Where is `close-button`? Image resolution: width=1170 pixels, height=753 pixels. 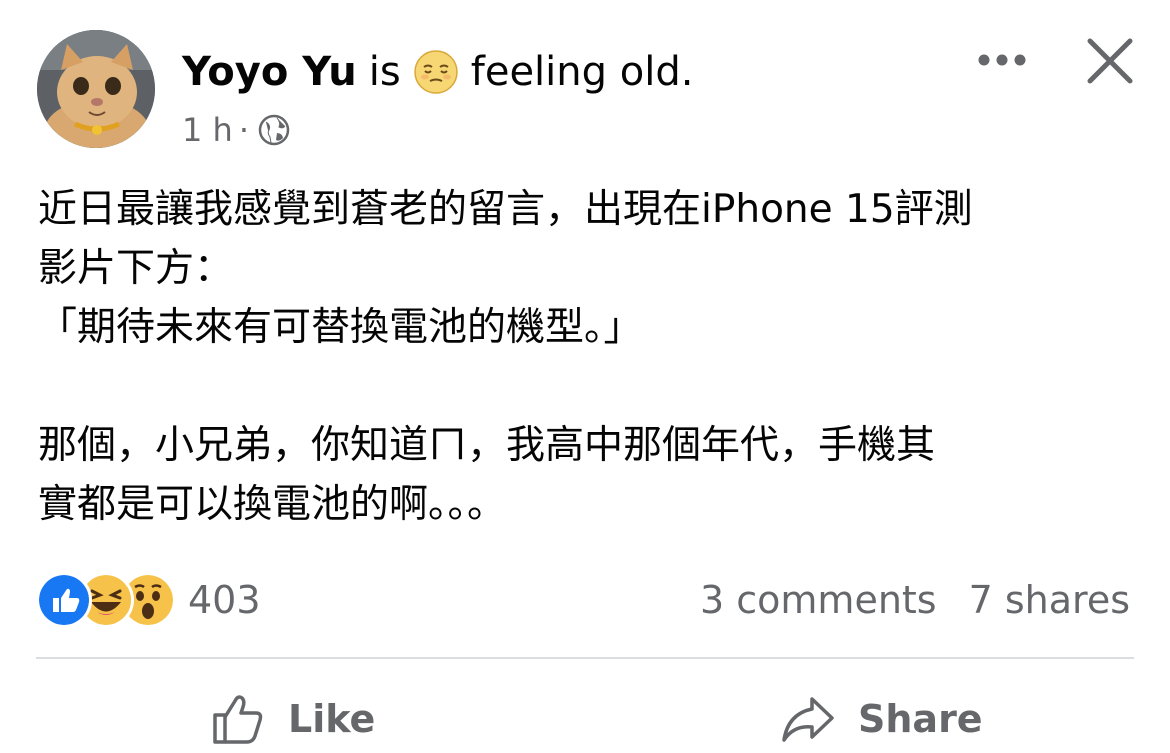
close-button is located at coordinates (1110, 61).